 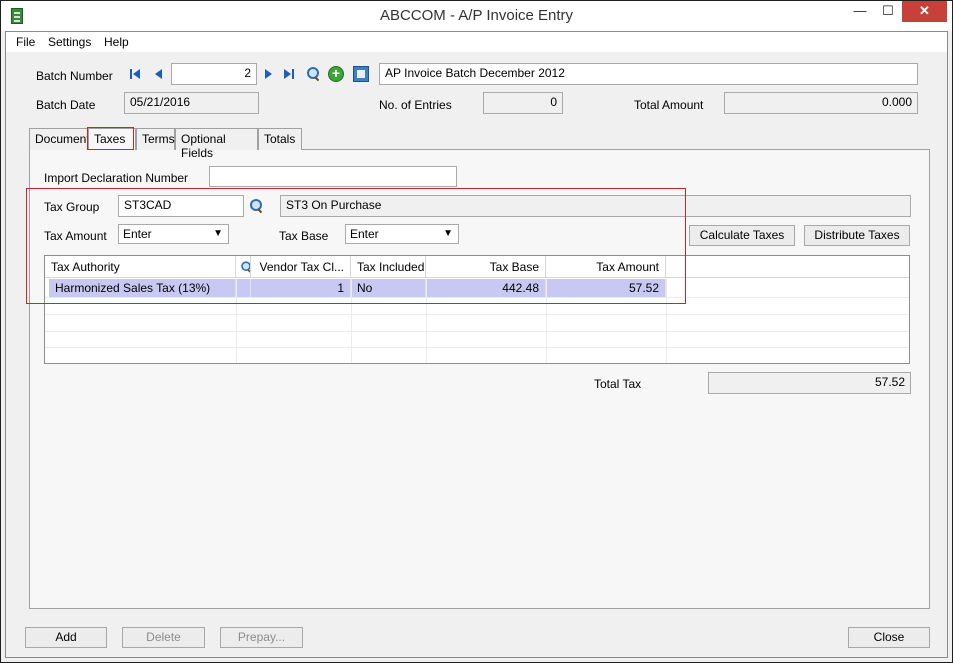 I want to click on tax-section-highlight, so click(x=356, y=246).